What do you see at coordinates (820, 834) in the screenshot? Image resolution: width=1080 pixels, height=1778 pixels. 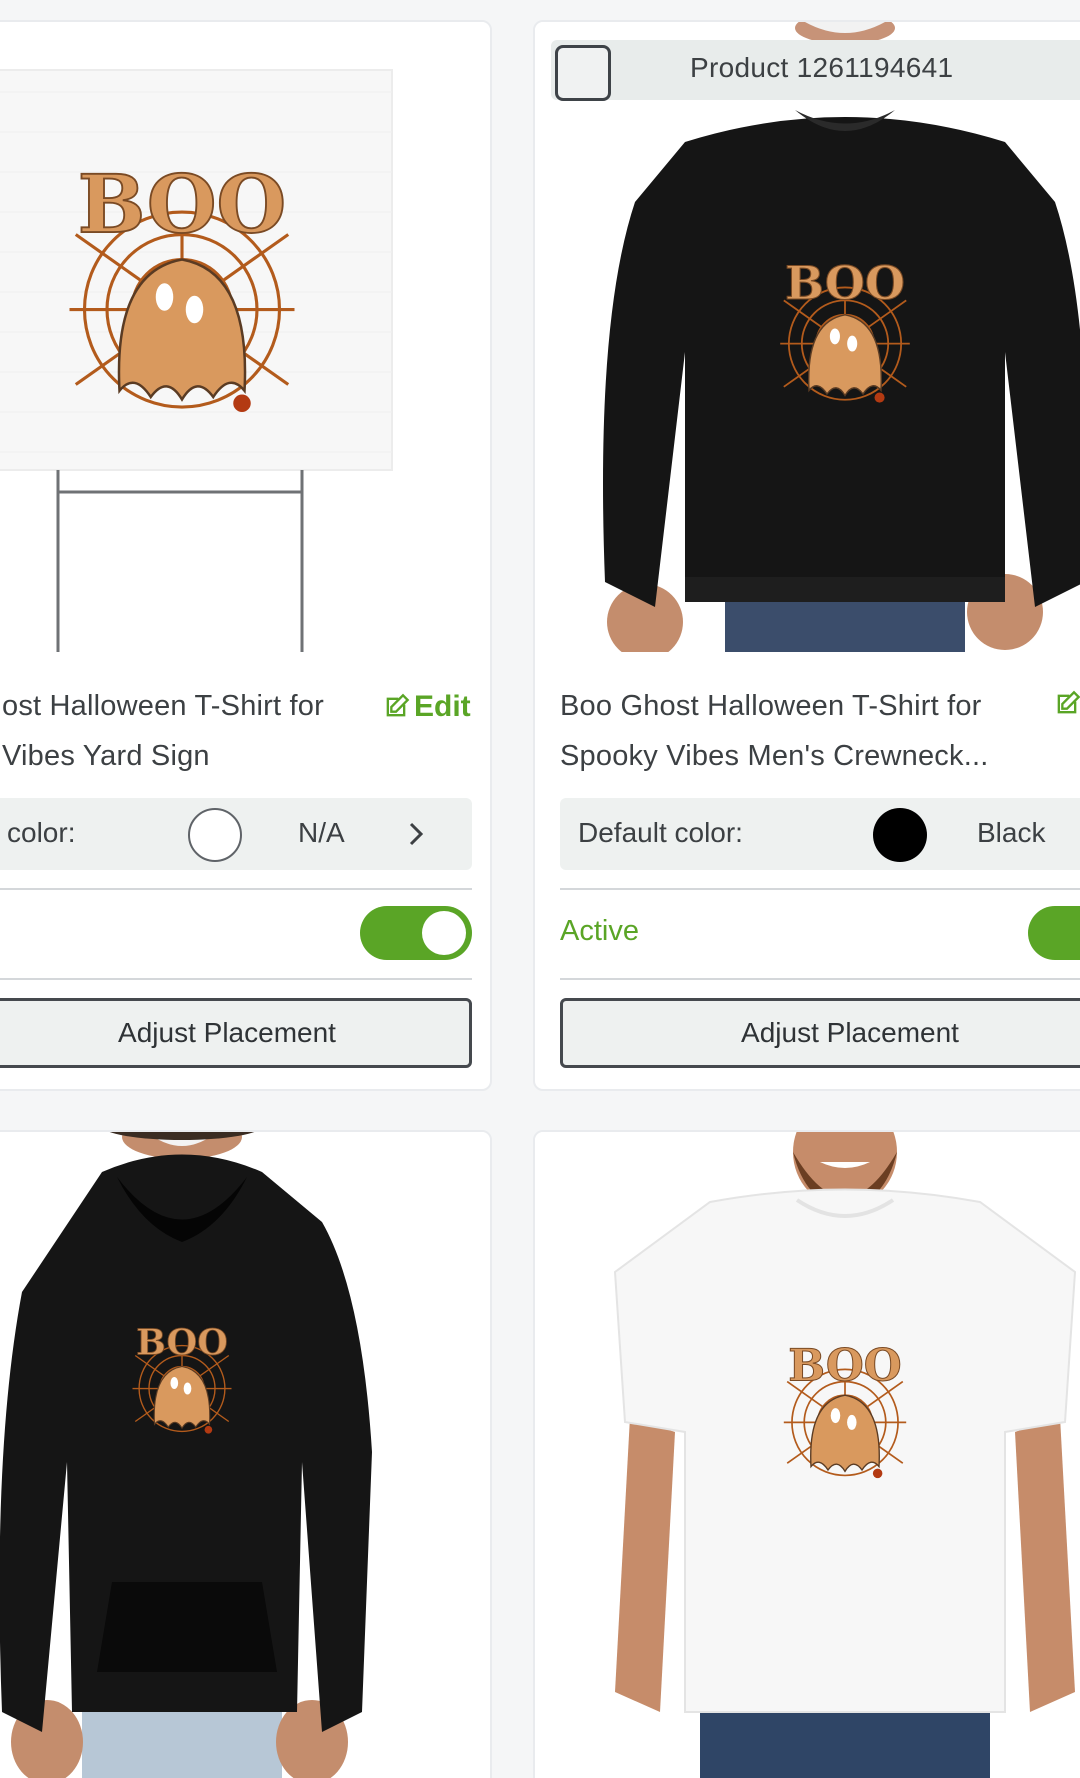 I see `default-color-row: Default color: Black` at bounding box center [820, 834].